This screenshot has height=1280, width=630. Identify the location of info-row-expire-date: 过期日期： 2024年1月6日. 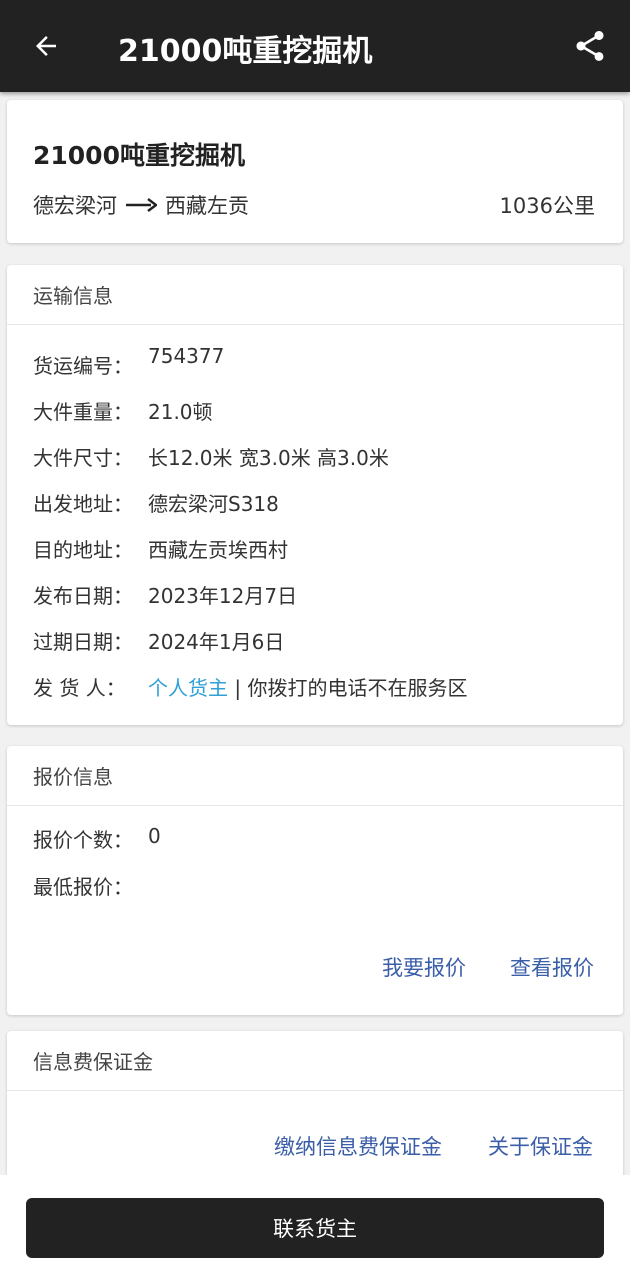
(158, 640).